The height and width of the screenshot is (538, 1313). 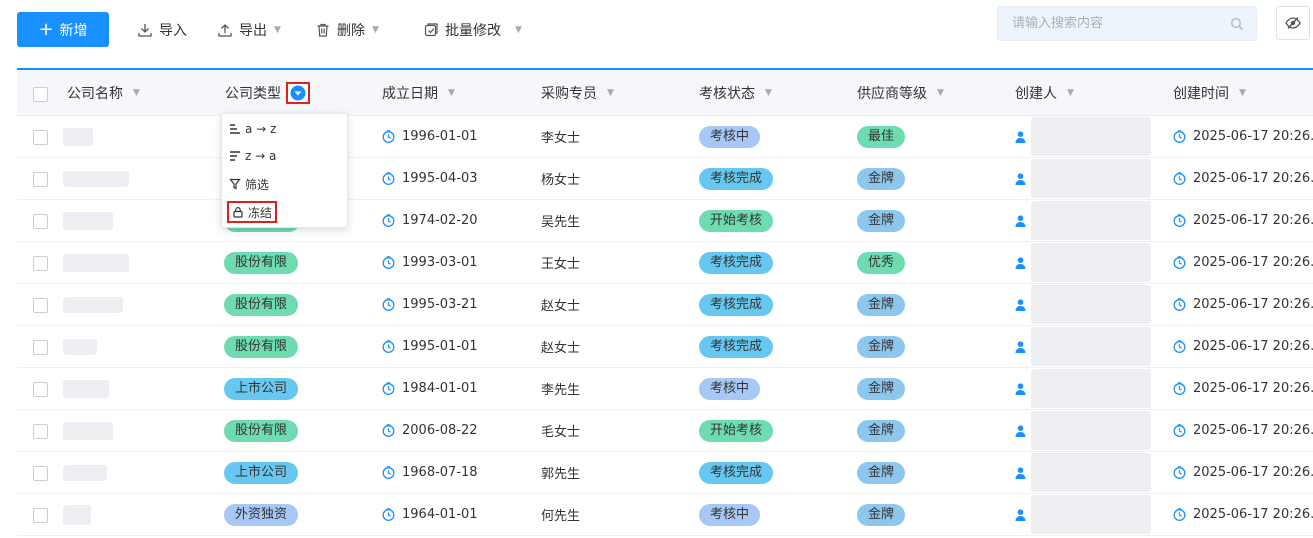 I want to click on column-header-creator: 创建人 ▼, so click(x=1044, y=93).